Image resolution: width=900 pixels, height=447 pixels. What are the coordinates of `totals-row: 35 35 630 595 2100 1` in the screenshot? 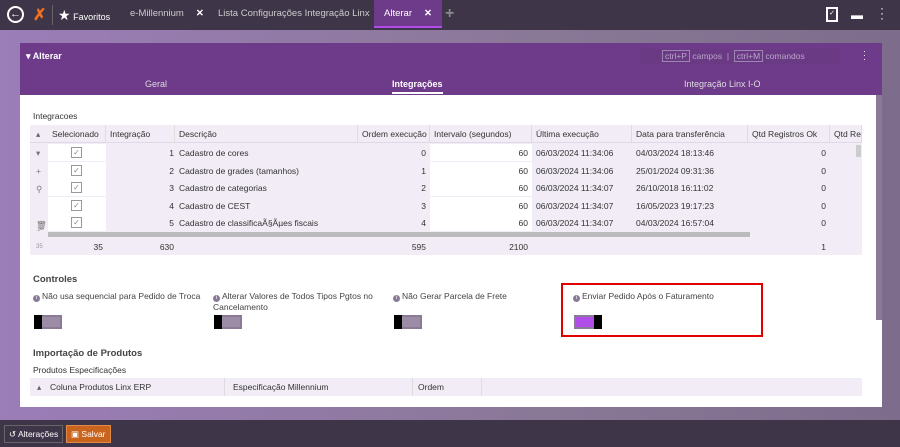 It's located at (431, 247).